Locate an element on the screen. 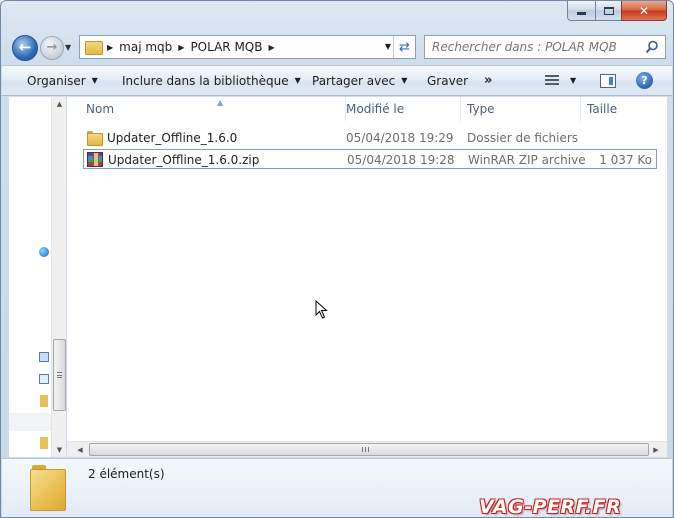 This screenshot has width=674, height=518. back-button: ← is located at coordinates (25, 48).